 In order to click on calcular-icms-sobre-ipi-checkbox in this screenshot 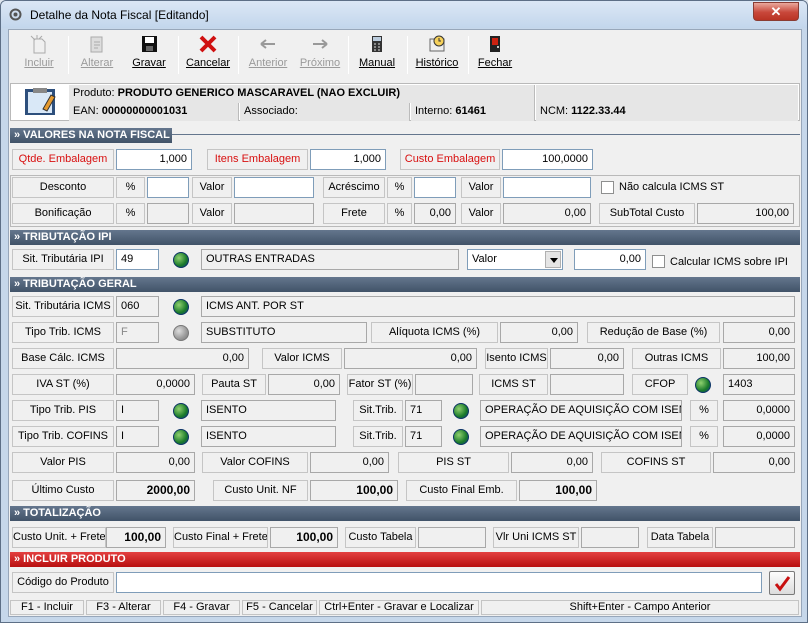, I will do `click(658, 261)`.